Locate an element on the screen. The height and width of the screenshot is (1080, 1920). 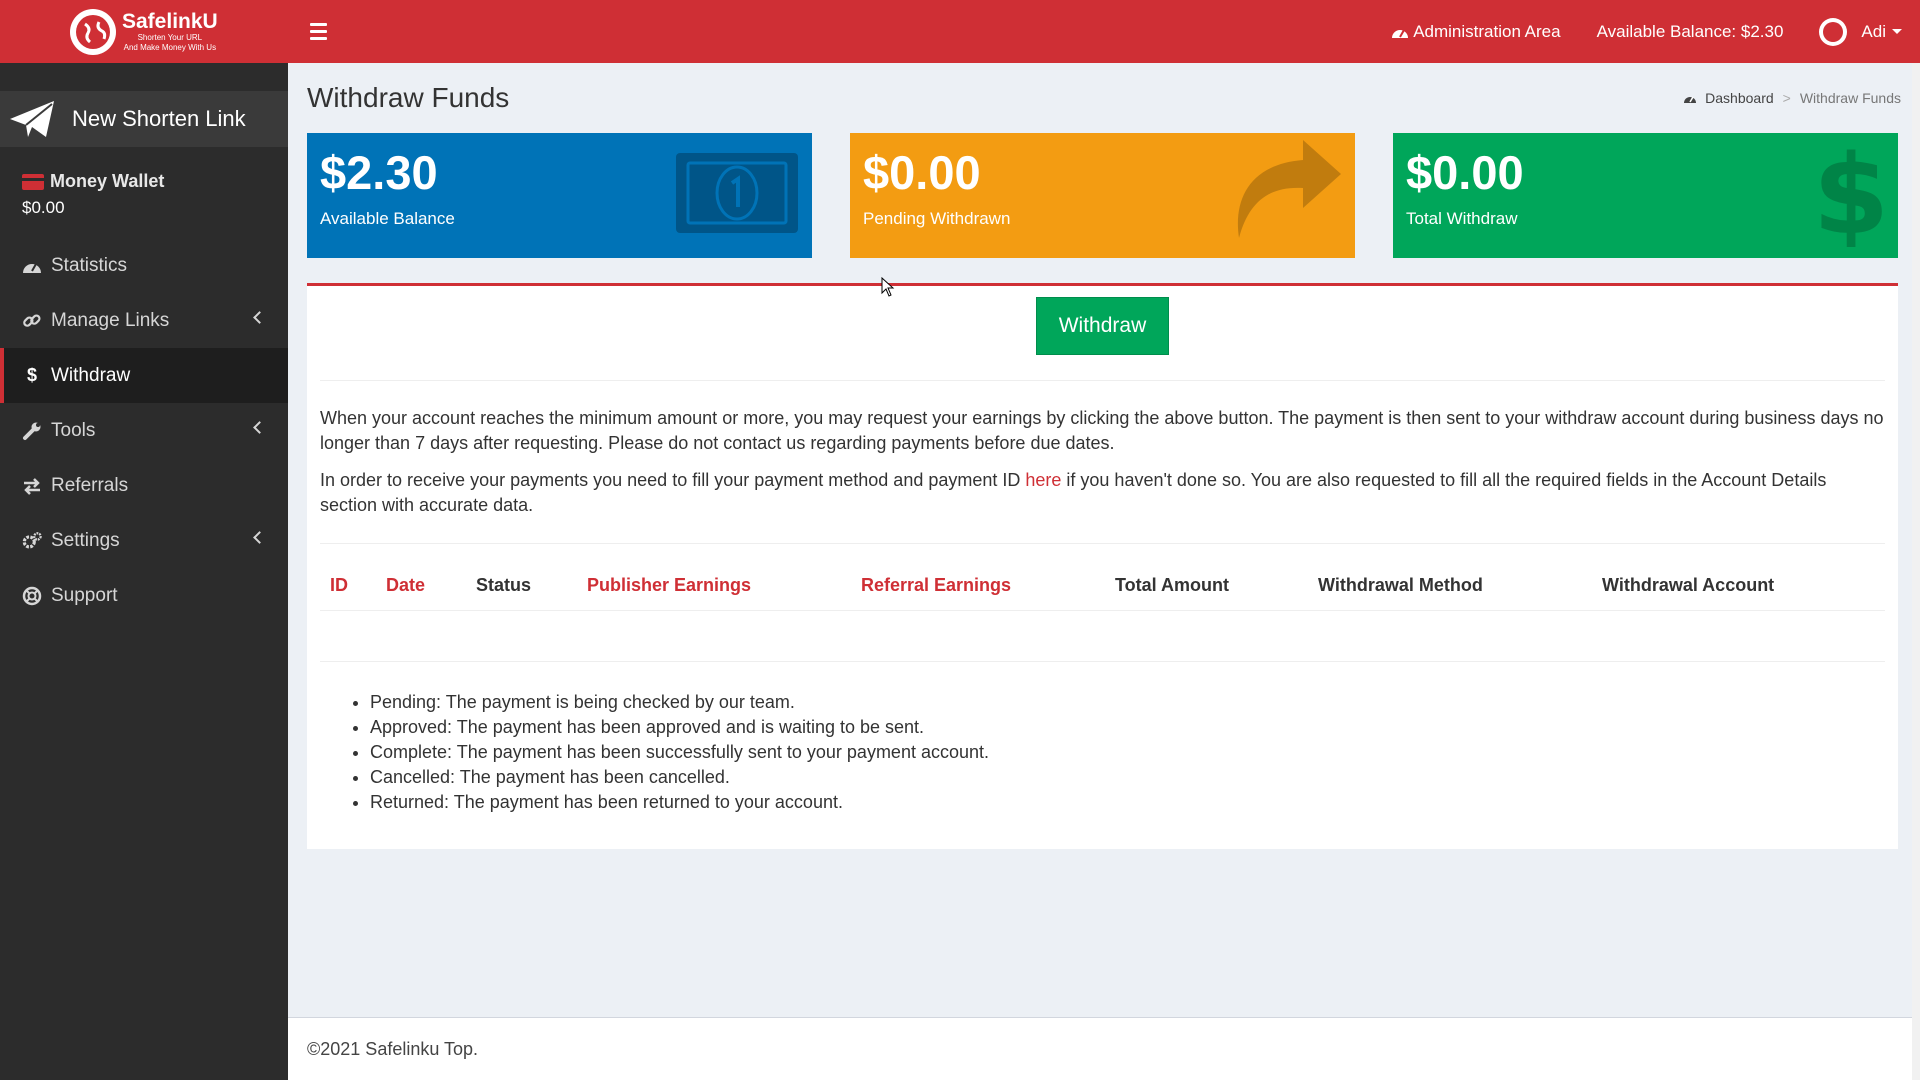
column-date: Date is located at coordinates (421, 588).